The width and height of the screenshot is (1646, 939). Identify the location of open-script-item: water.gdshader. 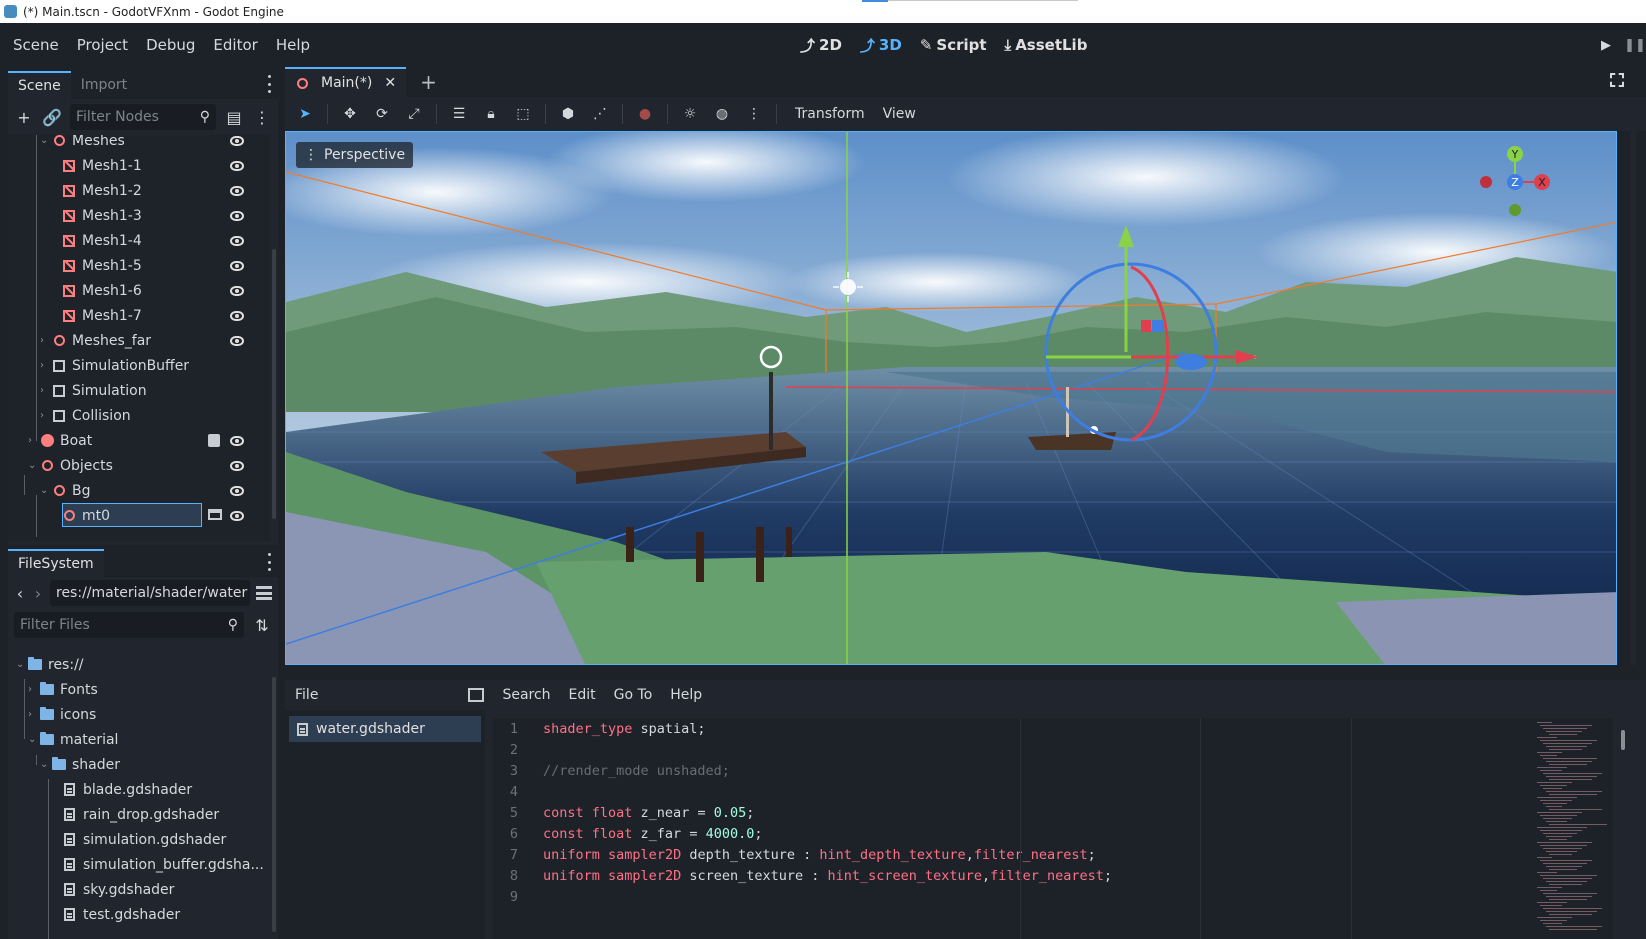
(385, 729).